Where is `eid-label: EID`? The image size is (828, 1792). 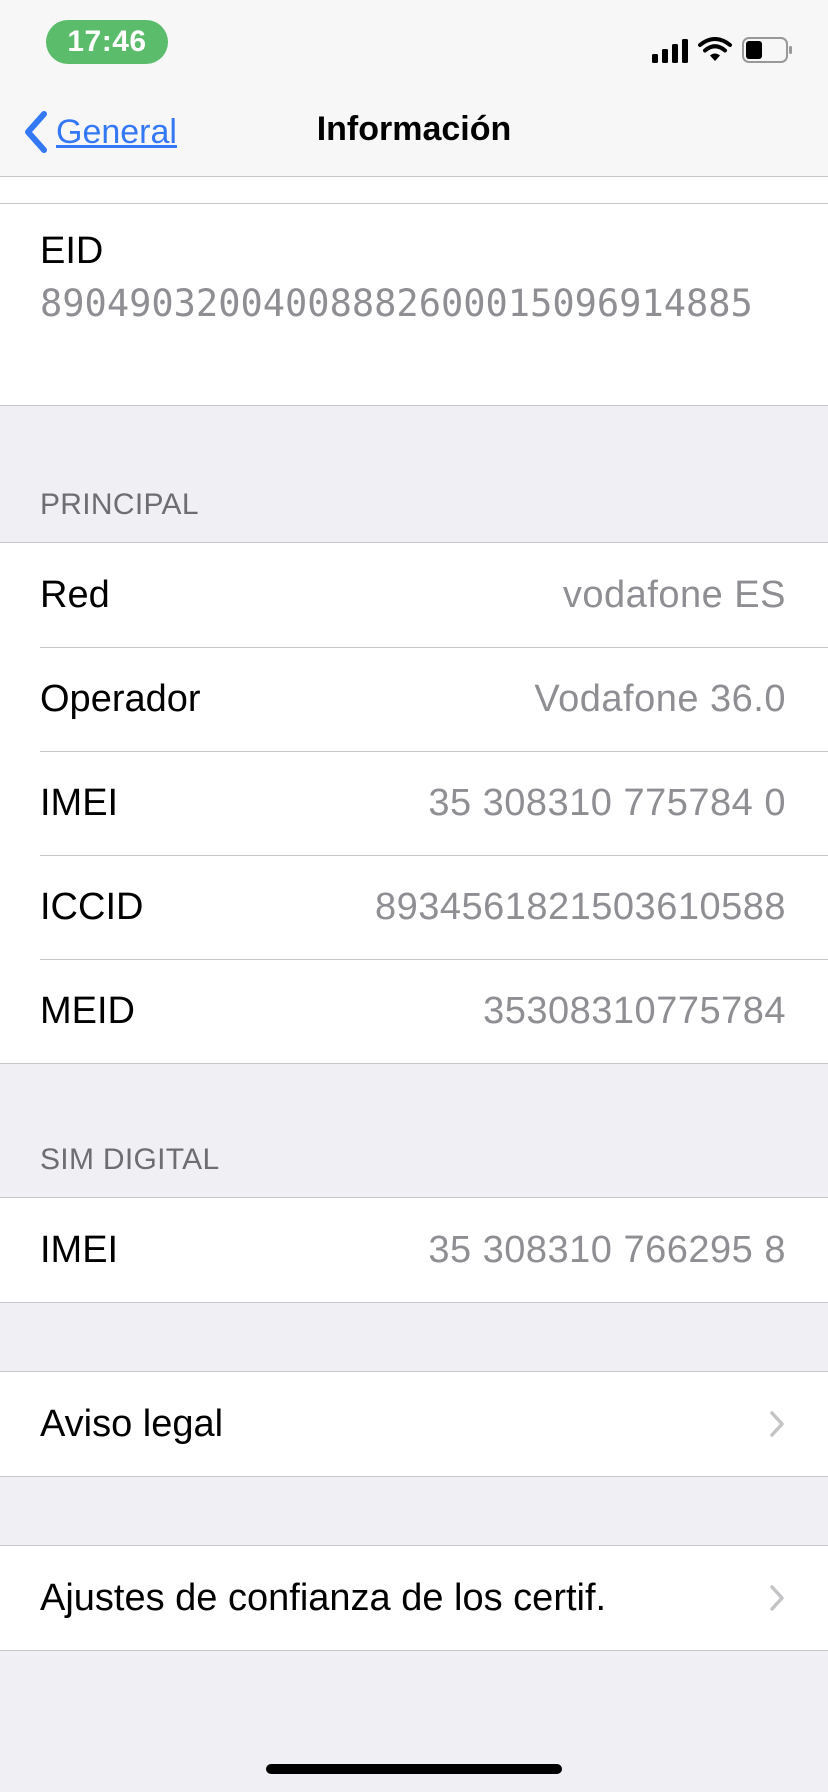
eid-label: EID is located at coordinates (72, 251).